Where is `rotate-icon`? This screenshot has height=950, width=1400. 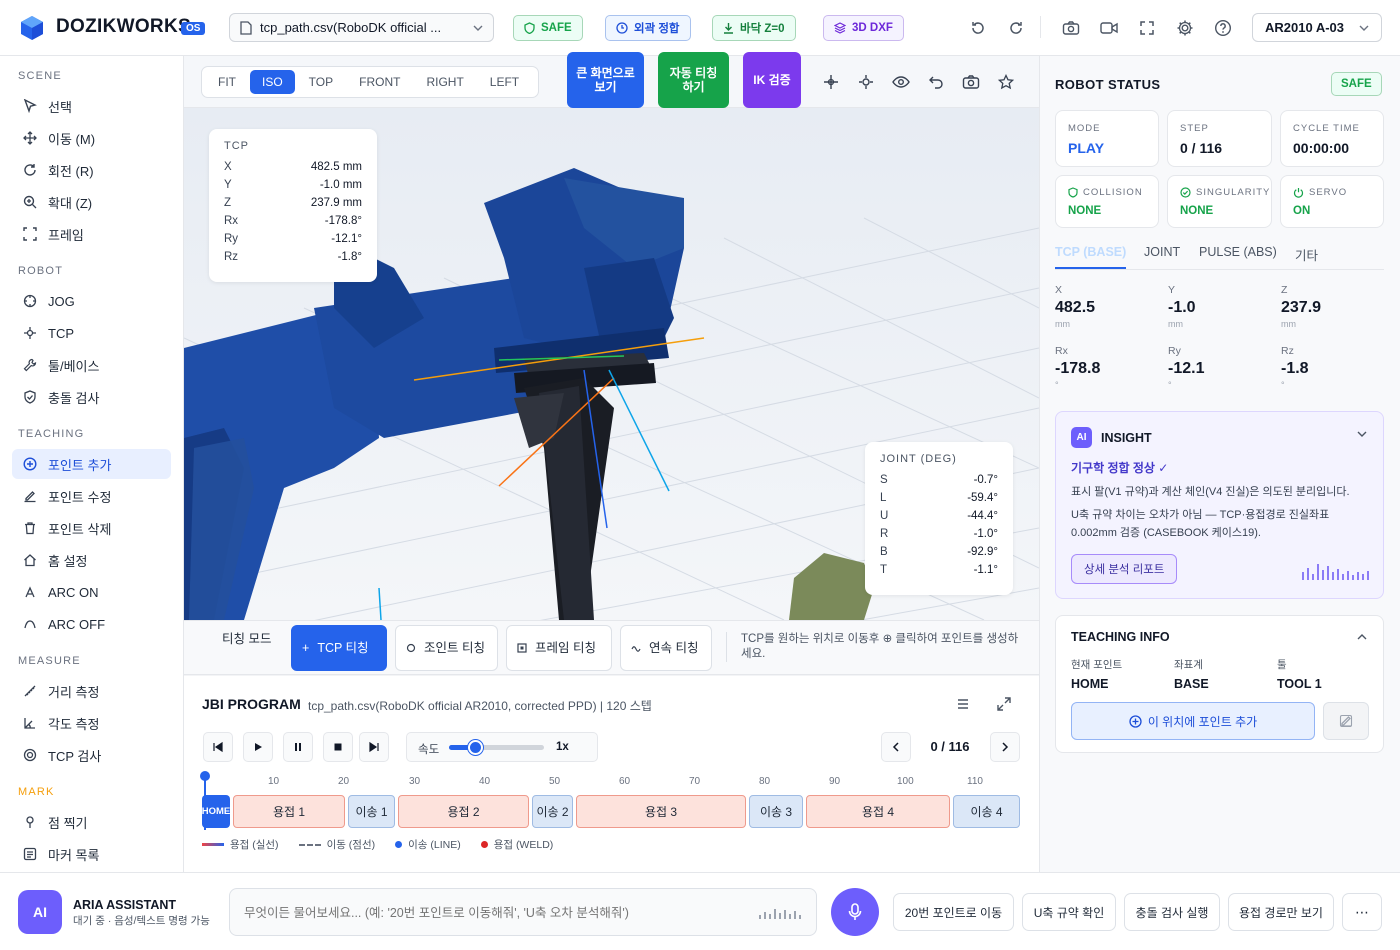
rotate-icon is located at coordinates (30, 170).